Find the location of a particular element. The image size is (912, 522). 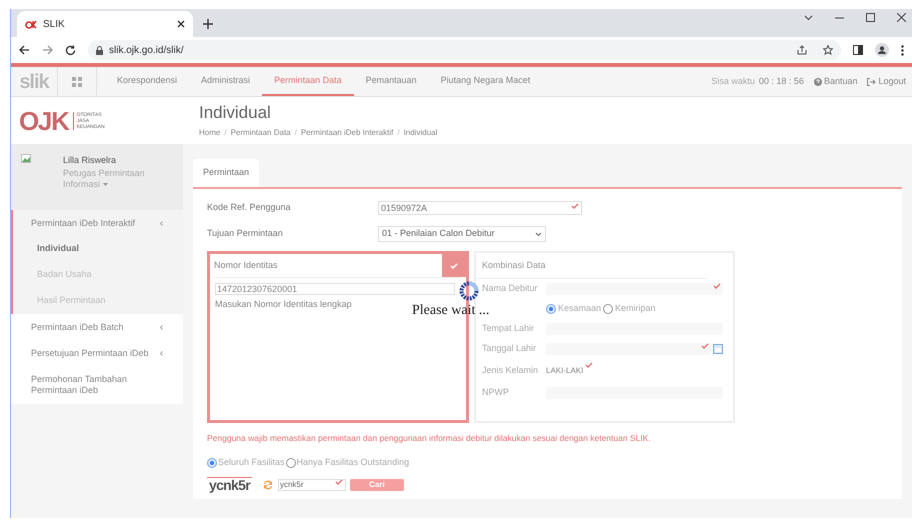

radio-label: Hanya Fasilitas Outstanding is located at coordinates (353, 462).